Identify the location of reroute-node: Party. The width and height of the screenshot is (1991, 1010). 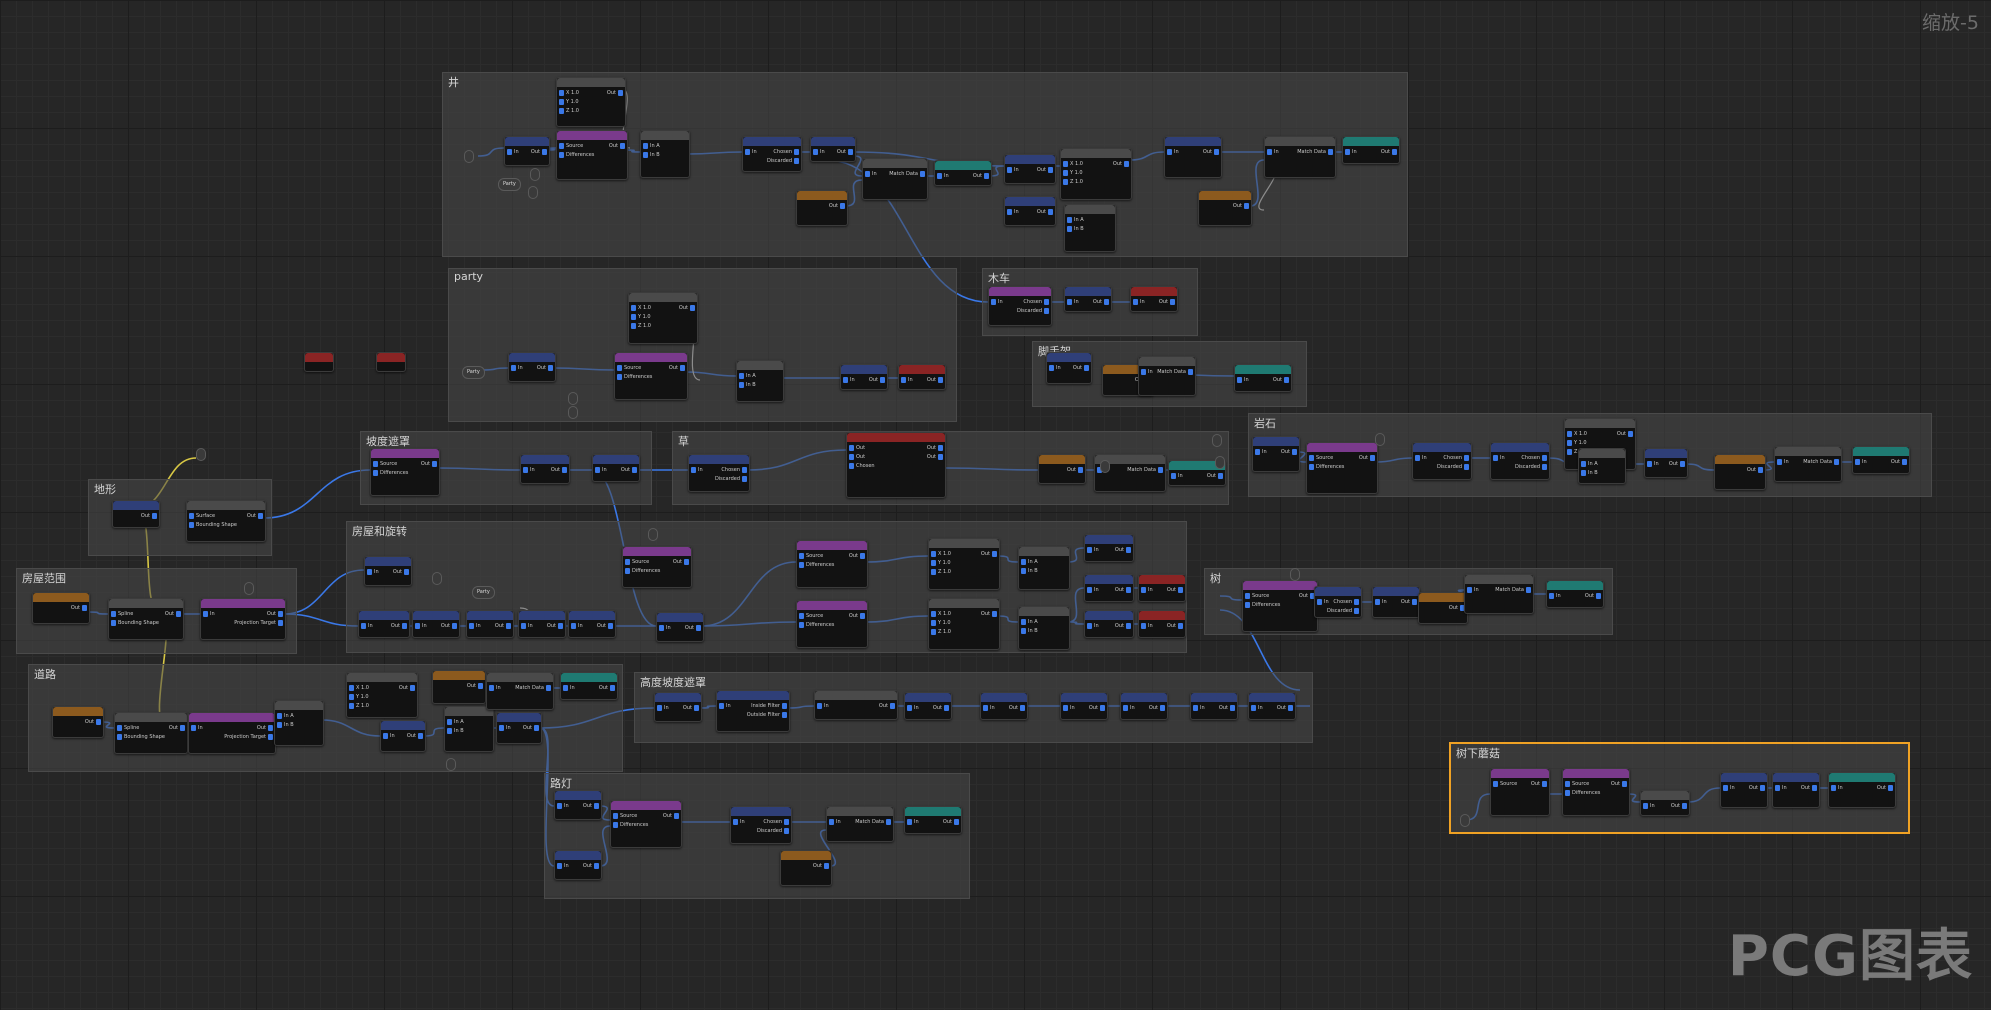
(473, 372).